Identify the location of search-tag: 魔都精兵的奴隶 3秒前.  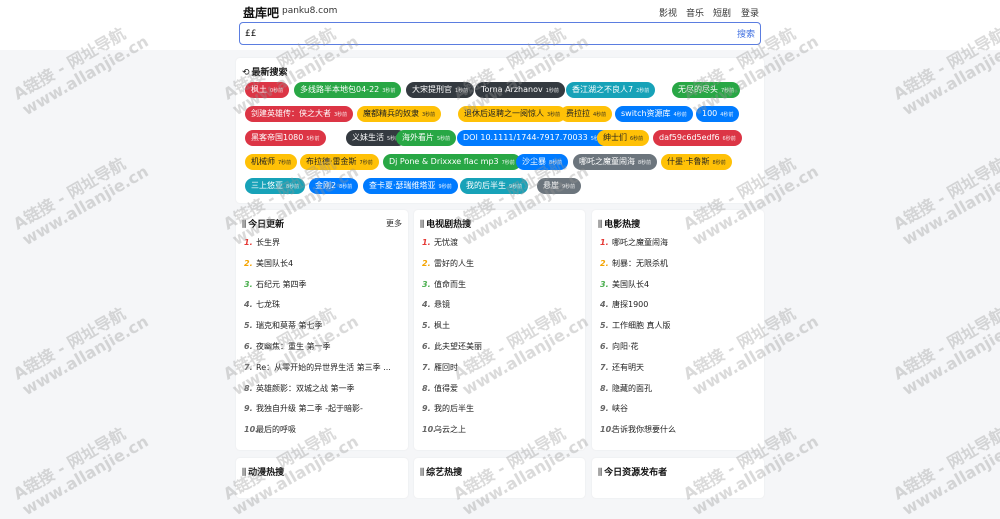
(399, 114).